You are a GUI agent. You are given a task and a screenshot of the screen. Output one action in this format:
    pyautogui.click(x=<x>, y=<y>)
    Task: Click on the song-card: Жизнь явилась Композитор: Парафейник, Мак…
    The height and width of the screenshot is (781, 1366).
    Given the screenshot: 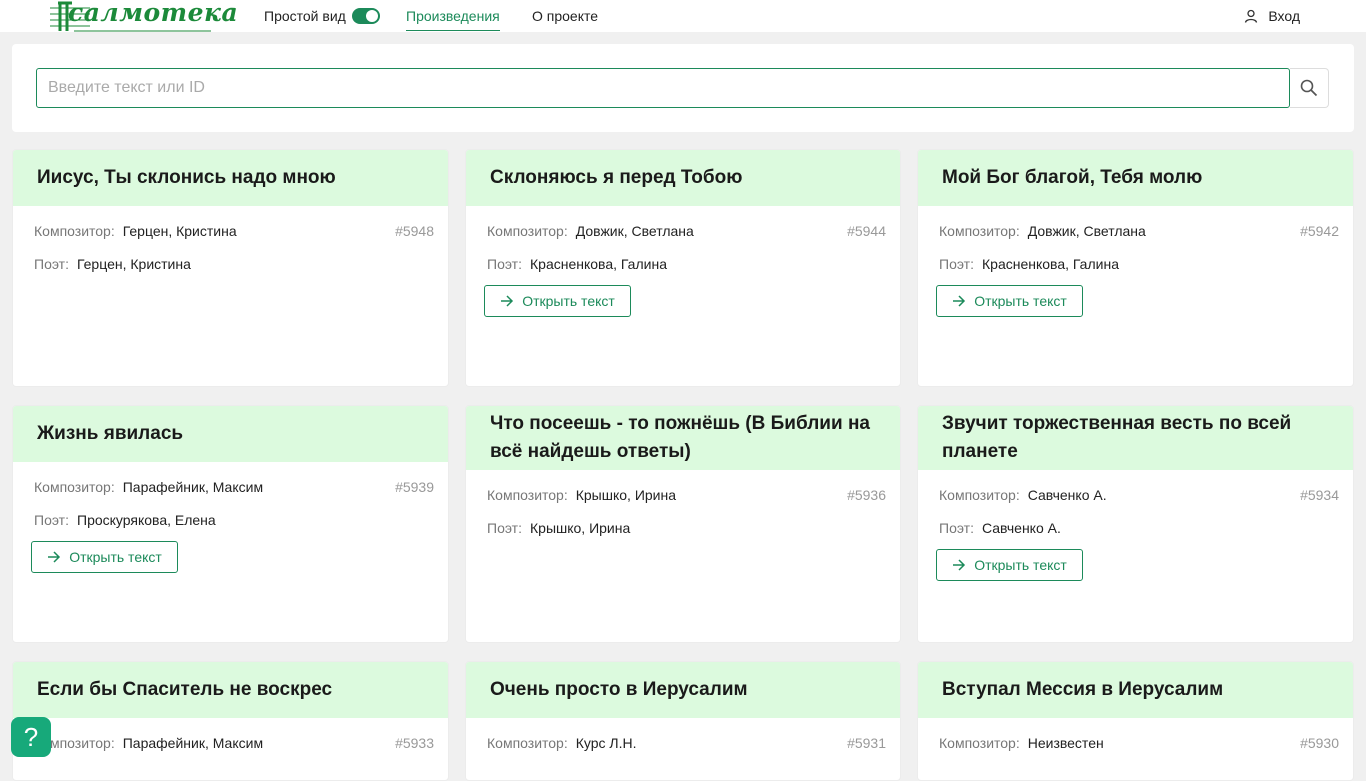 What is the action you would take?
    pyautogui.click(x=230, y=524)
    